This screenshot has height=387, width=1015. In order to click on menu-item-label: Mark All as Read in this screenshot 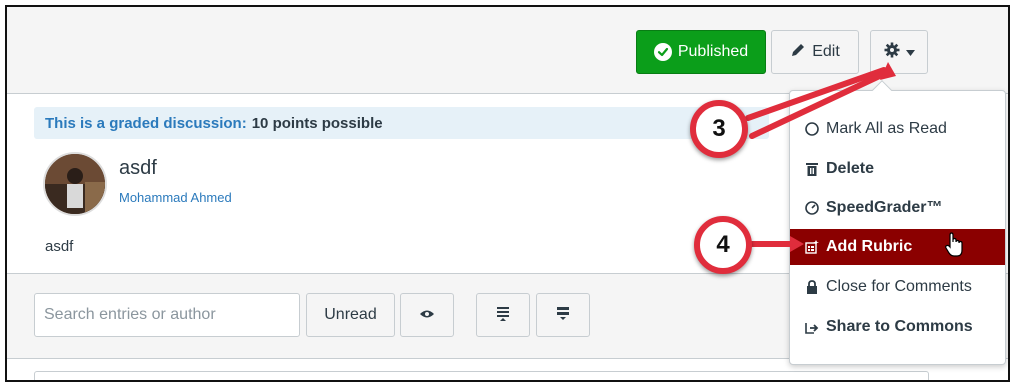, I will do `click(886, 128)`.